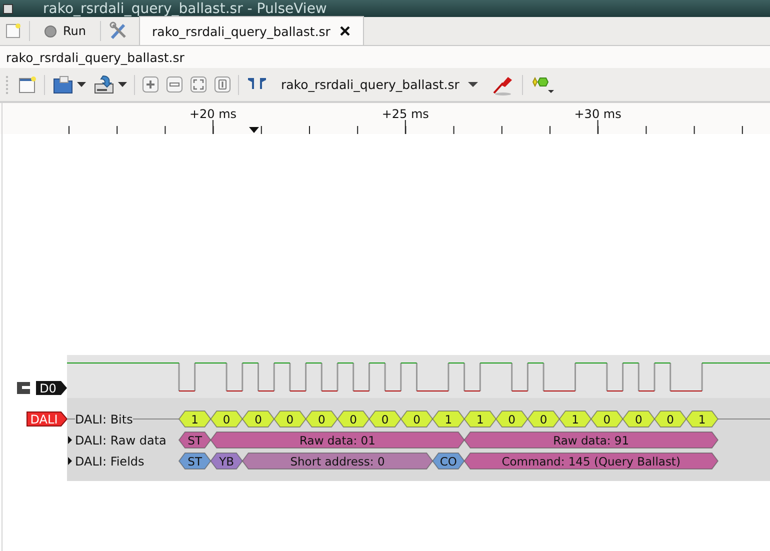 The width and height of the screenshot is (770, 551). I want to click on annotation: YB, so click(227, 461).